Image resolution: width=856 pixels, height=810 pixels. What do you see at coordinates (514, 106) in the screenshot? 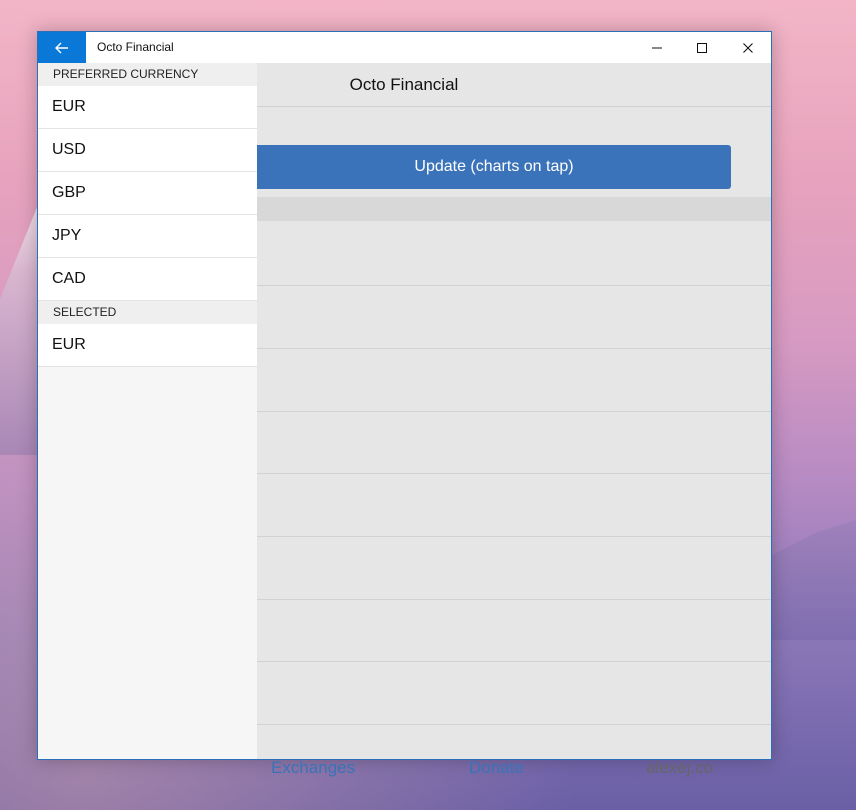
I see `title-divider` at bounding box center [514, 106].